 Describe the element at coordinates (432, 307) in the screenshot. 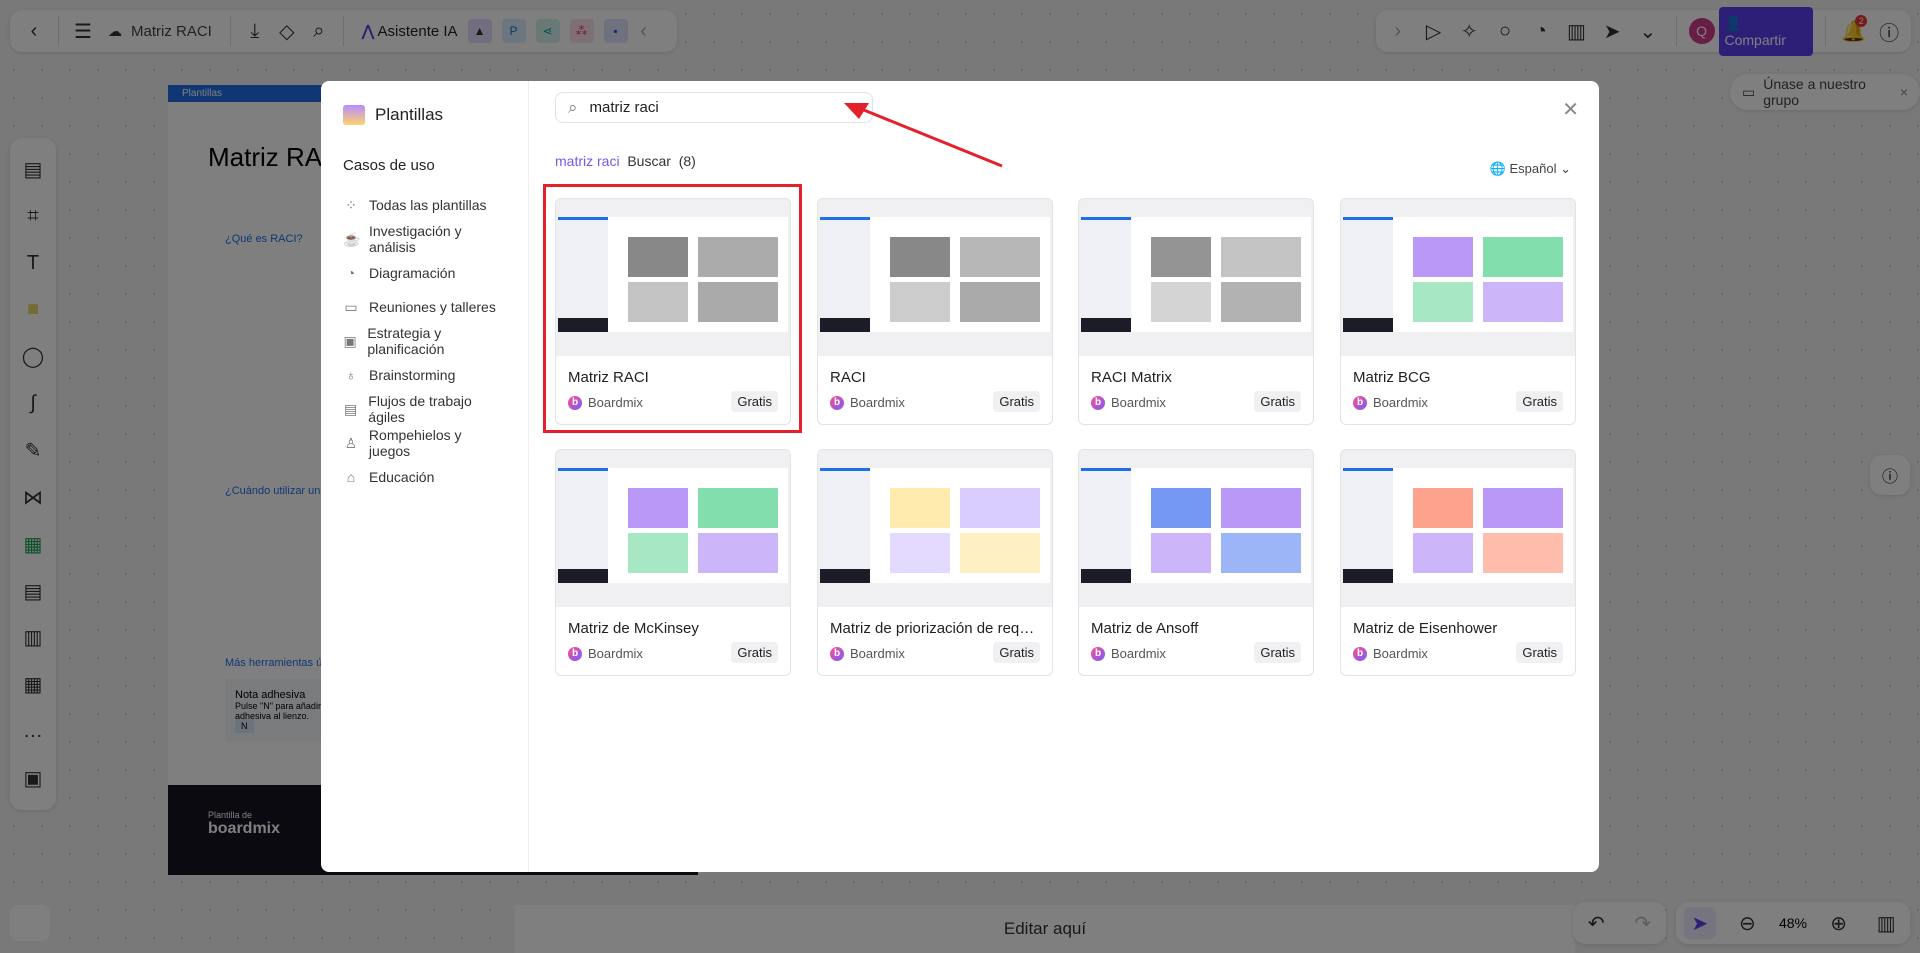

I see `category-label: Reuniones y talleres` at that location.